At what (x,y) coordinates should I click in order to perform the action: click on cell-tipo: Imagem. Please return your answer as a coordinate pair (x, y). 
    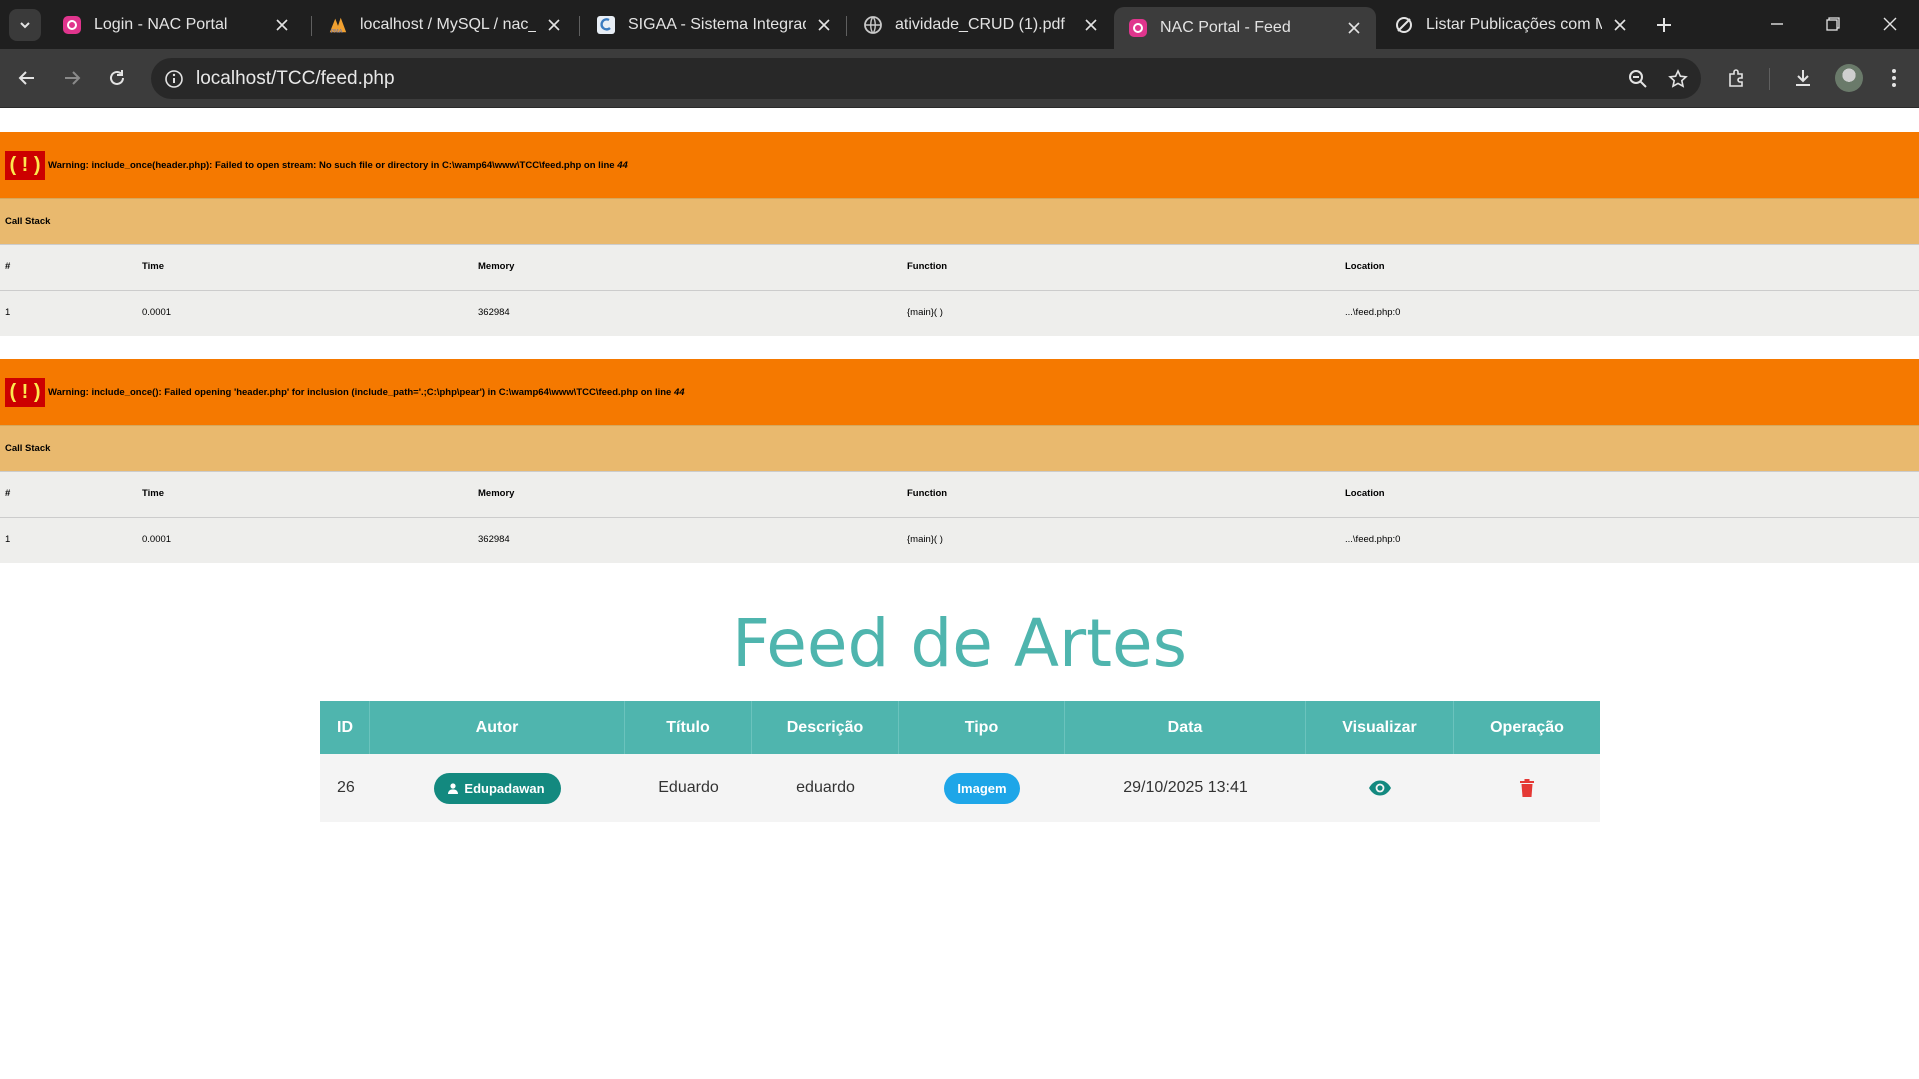
    Looking at the image, I should click on (982, 788).